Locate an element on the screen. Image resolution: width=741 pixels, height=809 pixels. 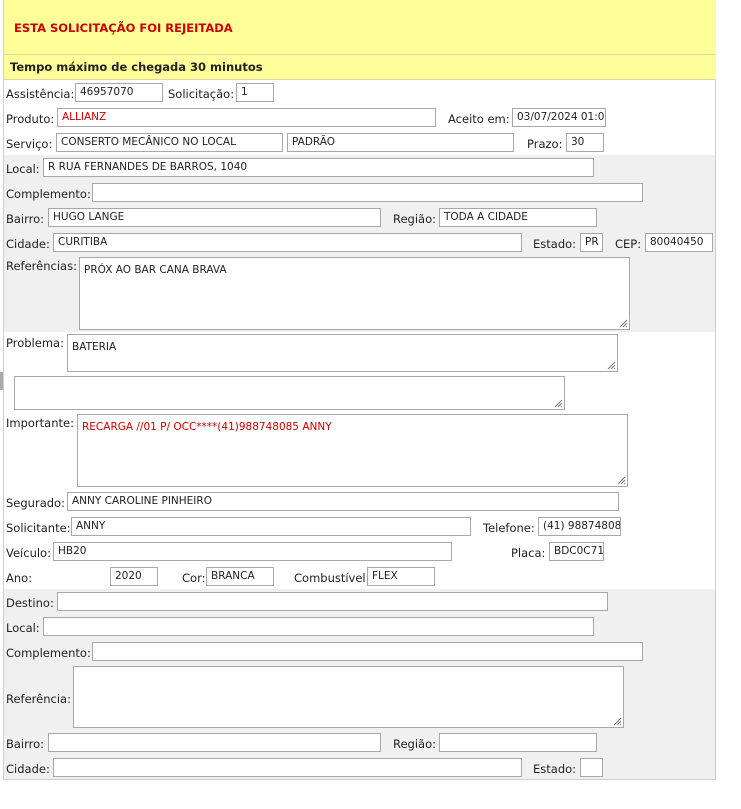
bairro-field: HUGO LANGE is located at coordinates (214, 217).